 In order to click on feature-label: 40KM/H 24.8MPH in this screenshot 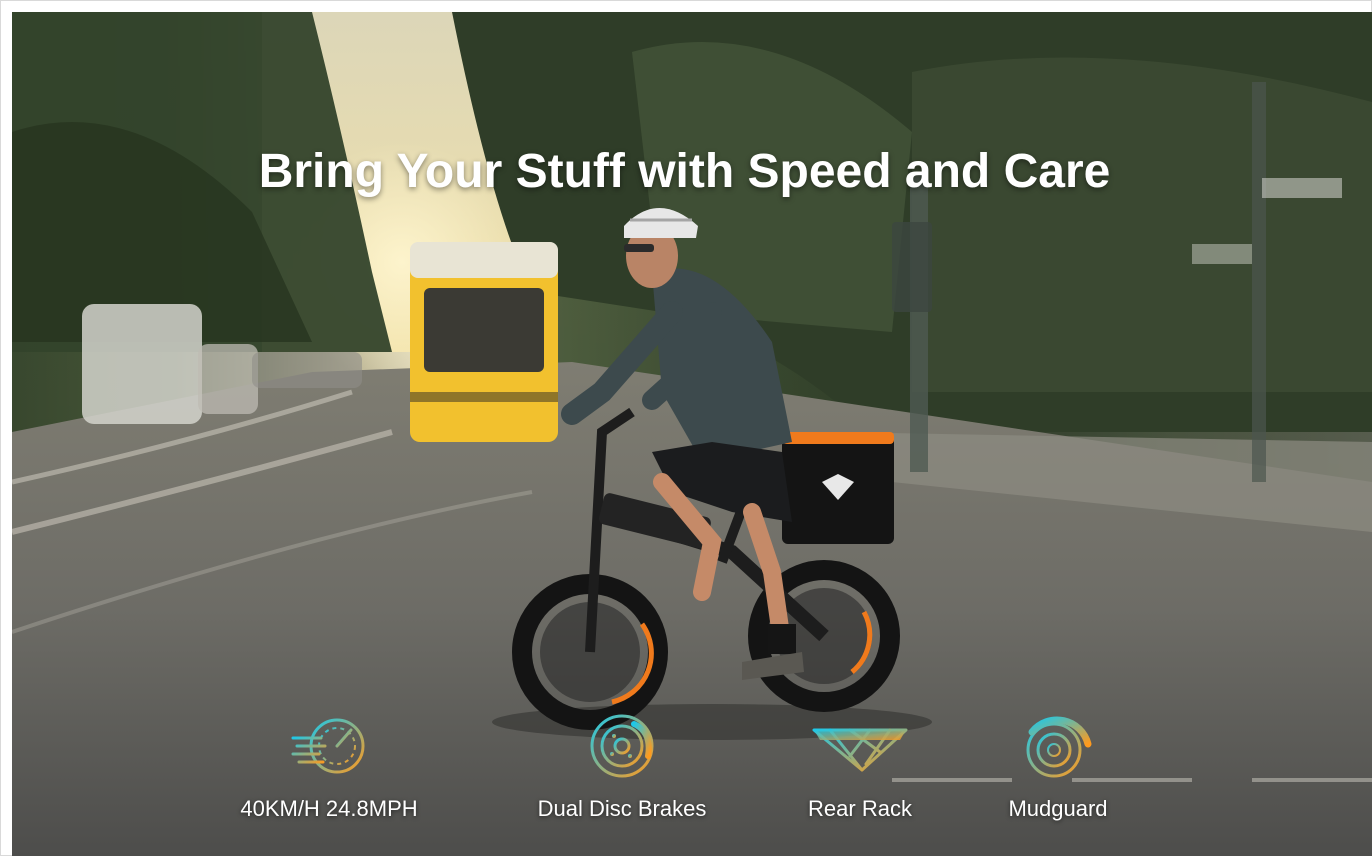, I will do `click(329, 808)`.